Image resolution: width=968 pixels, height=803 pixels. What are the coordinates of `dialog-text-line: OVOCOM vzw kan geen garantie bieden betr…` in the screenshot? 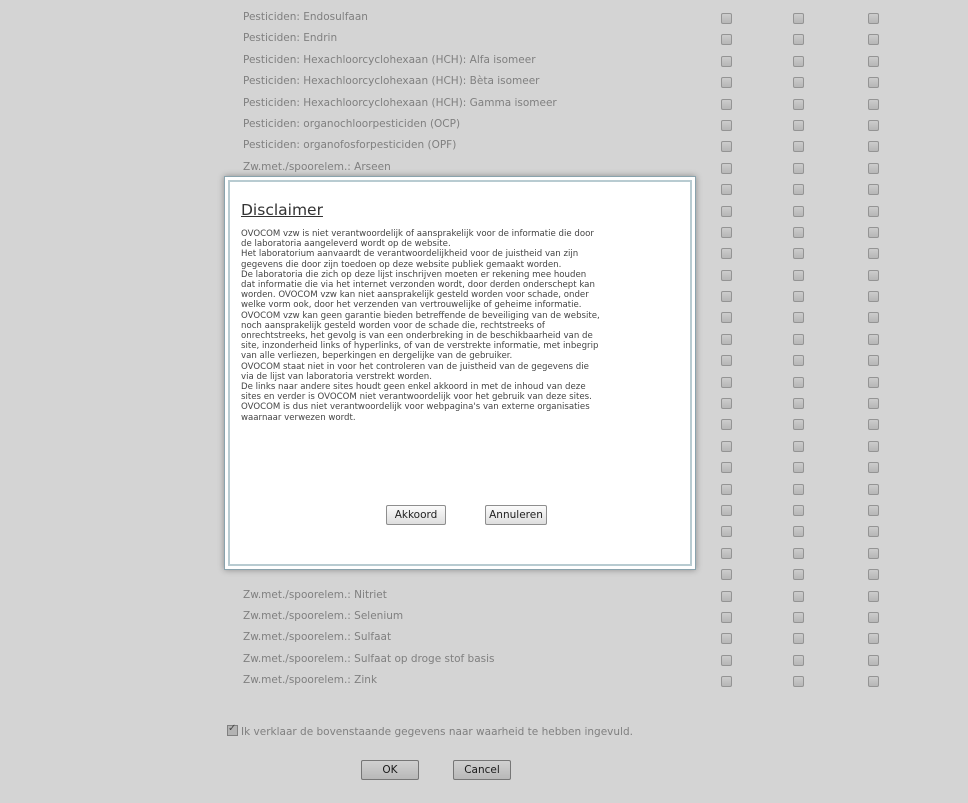 It's located at (420, 315).